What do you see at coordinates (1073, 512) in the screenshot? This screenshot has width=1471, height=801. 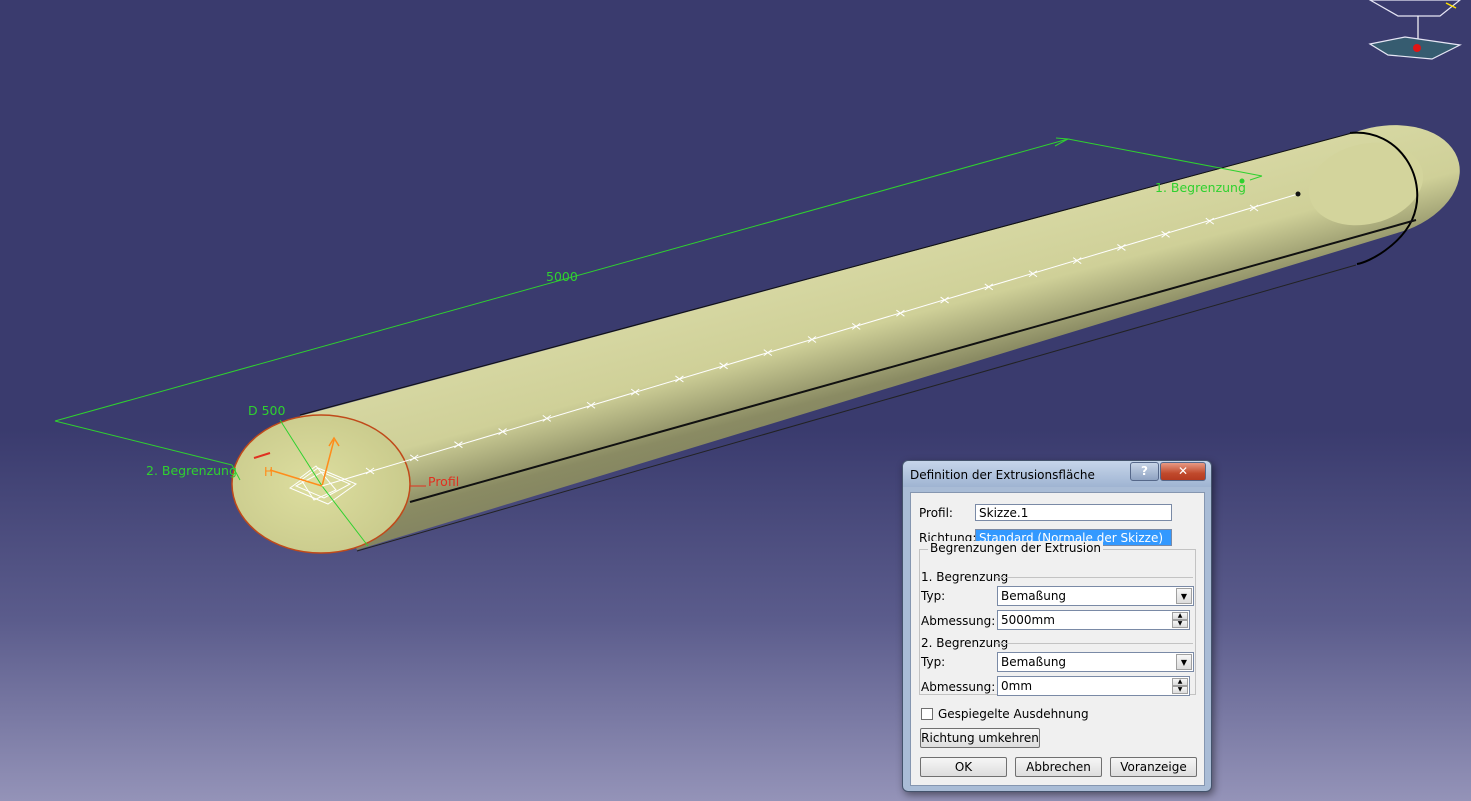 I see `profile-field: Skizze.1` at bounding box center [1073, 512].